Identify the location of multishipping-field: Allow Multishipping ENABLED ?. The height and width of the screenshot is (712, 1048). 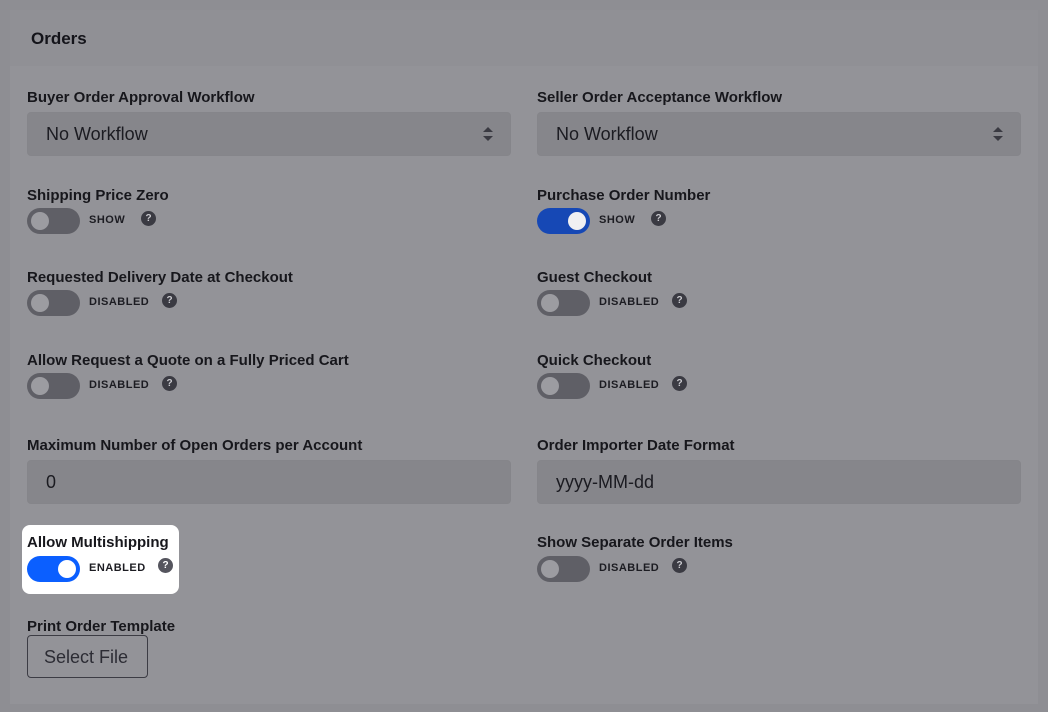
(102, 559).